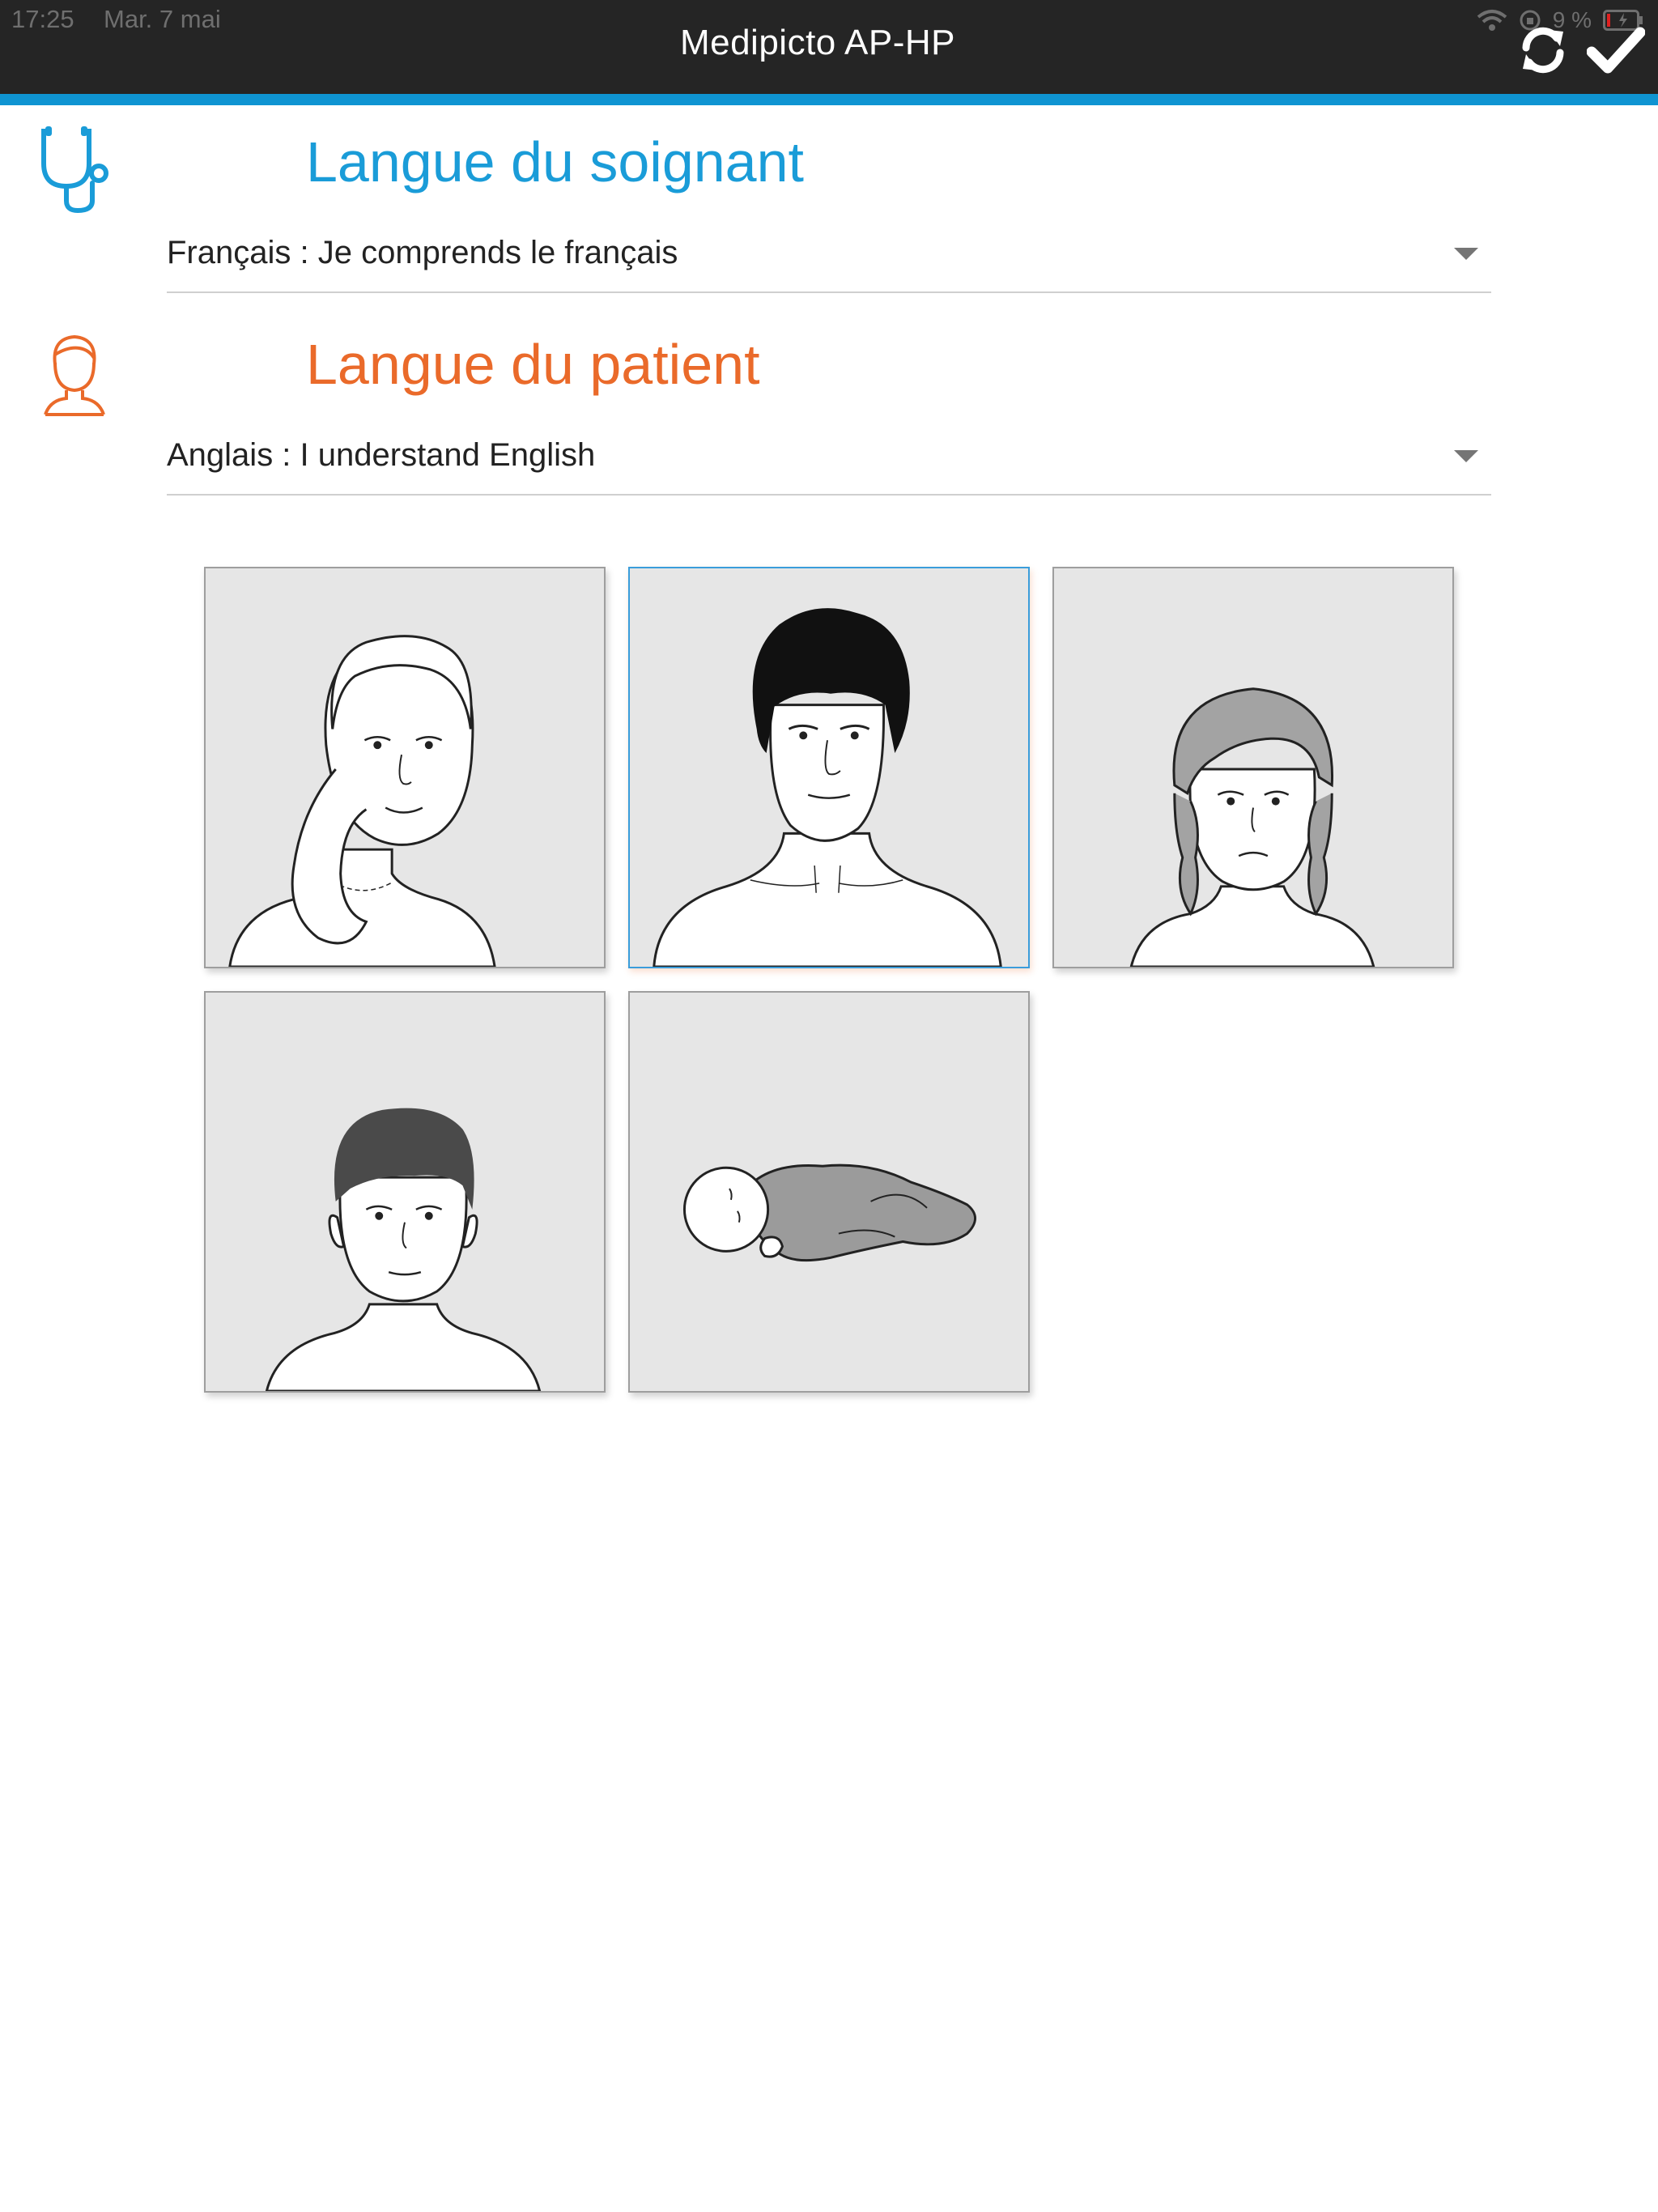 The image size is (1658, 2212). What do you see at coordinates (829, 455) in the screenshot?
I see `patient-language-select: Anglais : I understand English` at bounding box center [829, 455].